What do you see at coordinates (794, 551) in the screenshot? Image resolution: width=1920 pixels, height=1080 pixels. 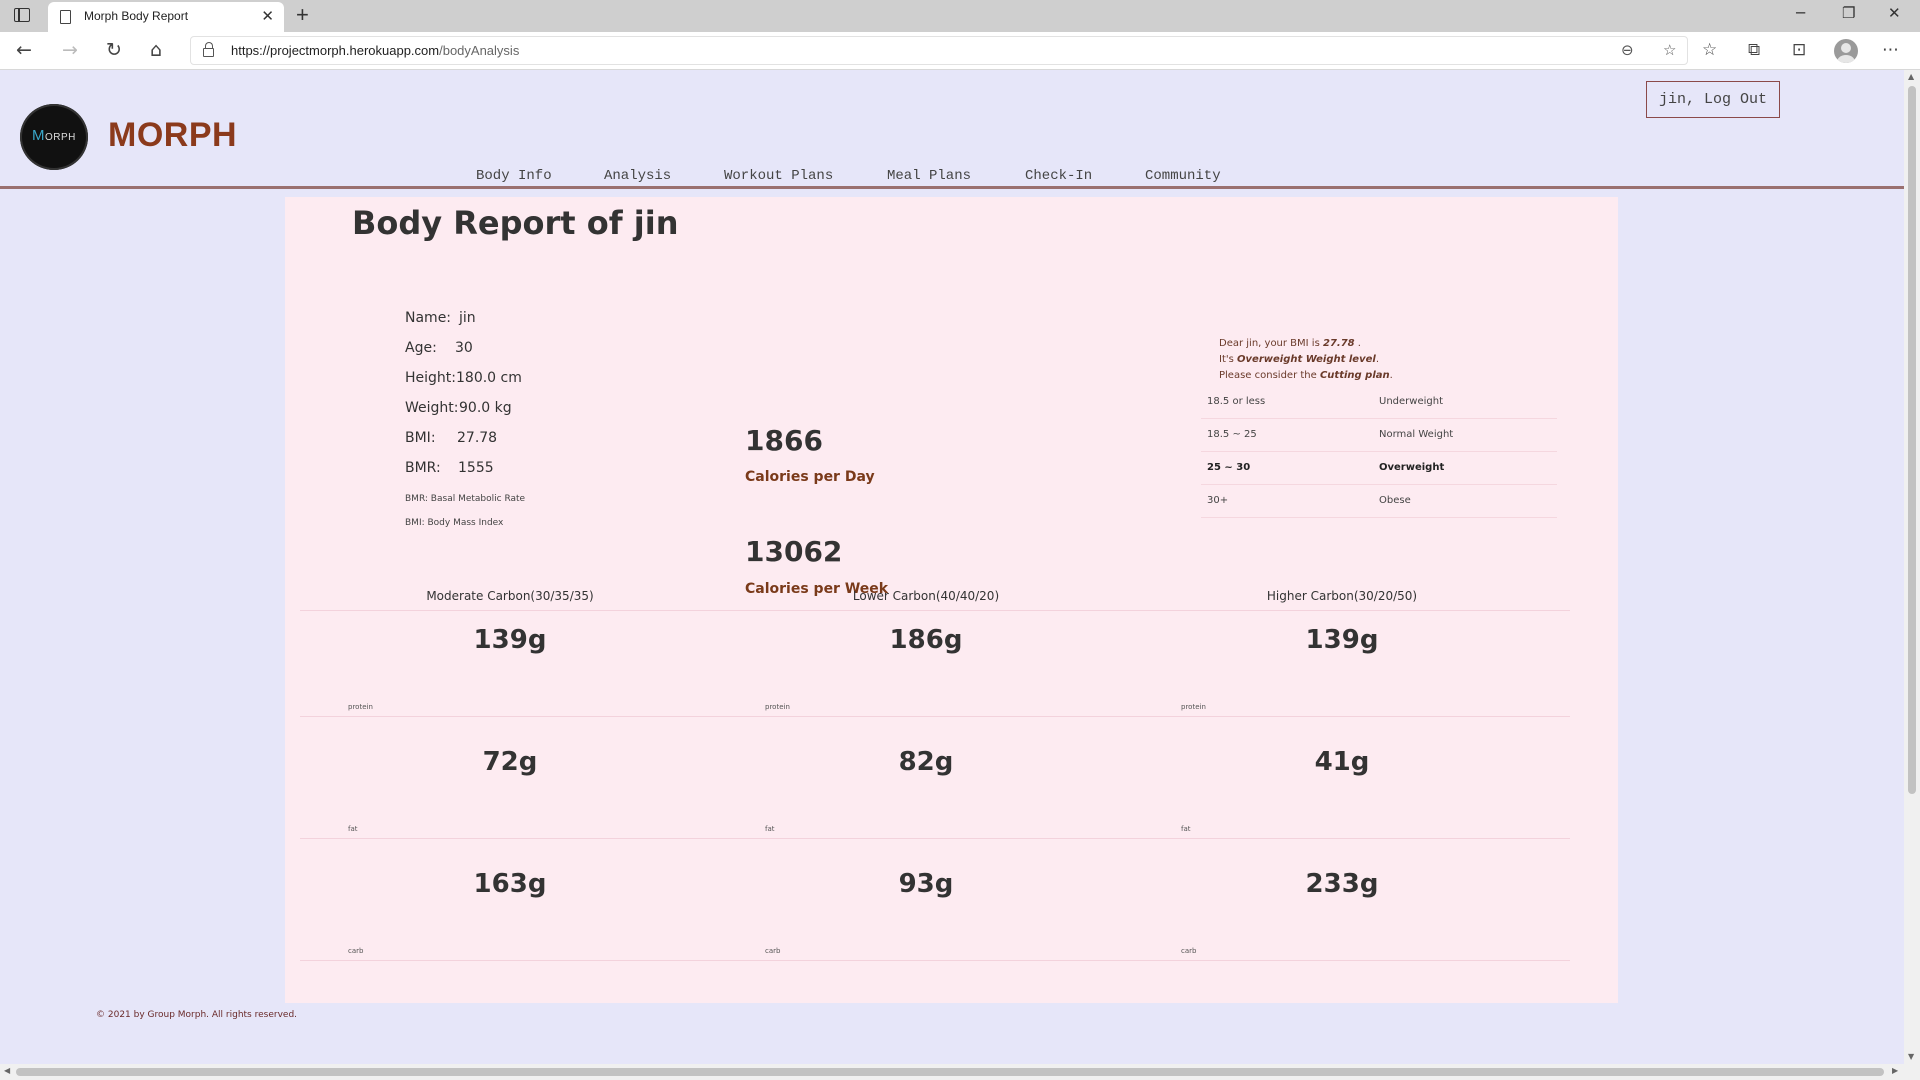 I see `calories-per-week-value: 13062` at bounding box center [794, 551].